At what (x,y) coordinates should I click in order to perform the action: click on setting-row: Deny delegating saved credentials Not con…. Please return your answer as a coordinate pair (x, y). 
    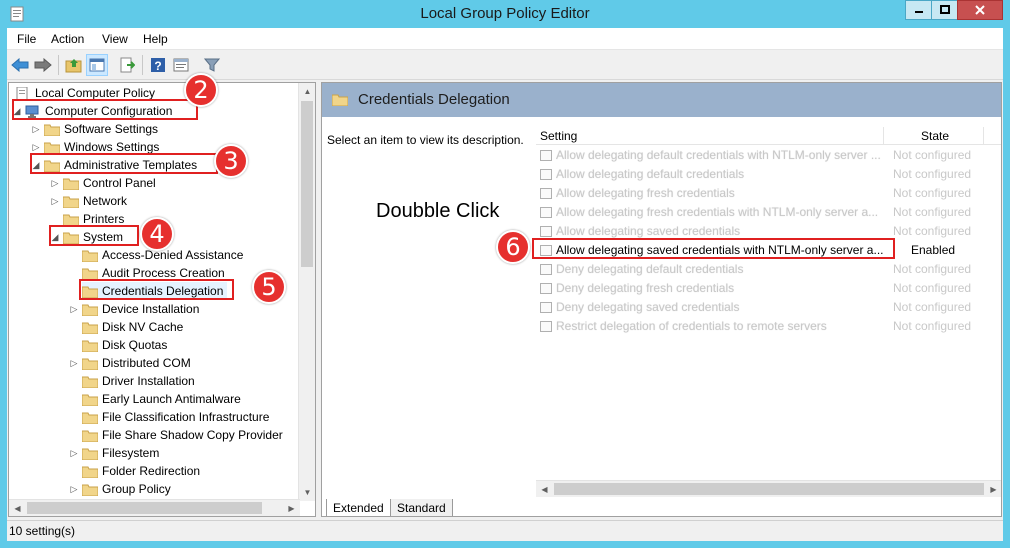
    Looking at the image, I should click on (768, 307).